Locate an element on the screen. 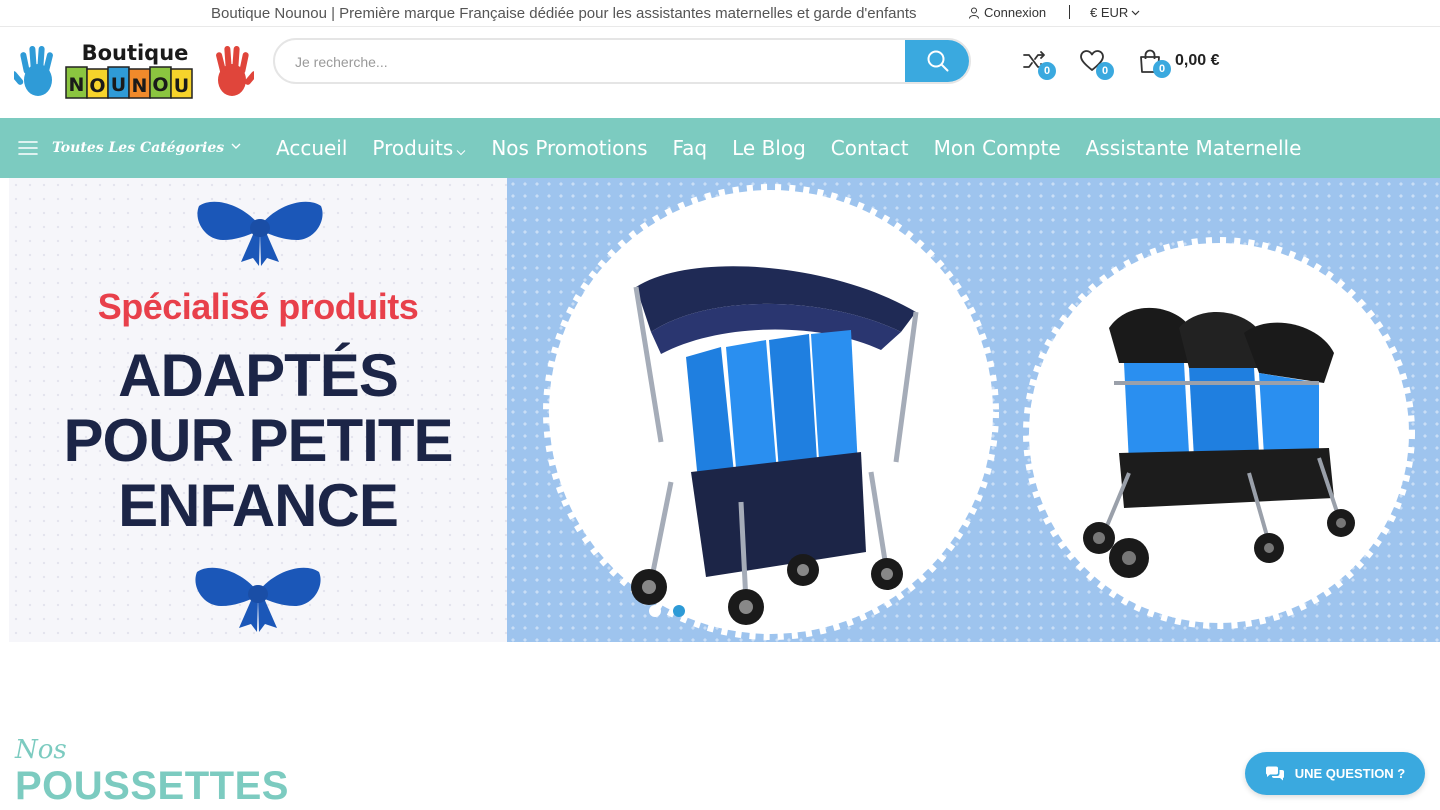 Image resolution: width=1440 pixels, height=810 pixels. logo-letter-blocks: N O U N O U is located at coordinates (129, 82).